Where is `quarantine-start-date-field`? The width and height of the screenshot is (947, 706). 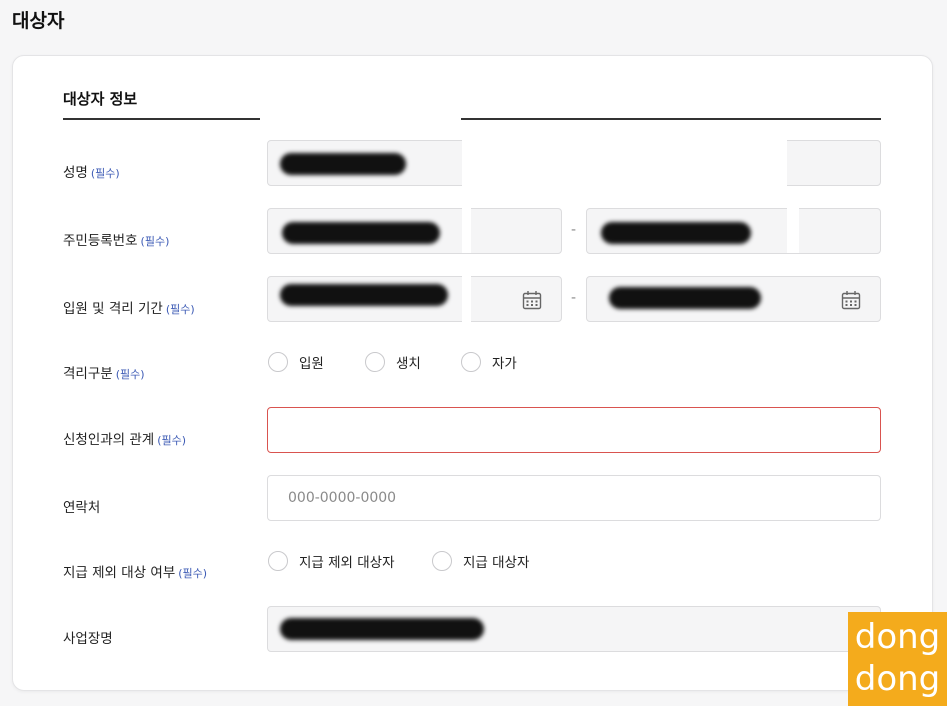
quarantine-start-date-field is located at coordinates (414, 299).